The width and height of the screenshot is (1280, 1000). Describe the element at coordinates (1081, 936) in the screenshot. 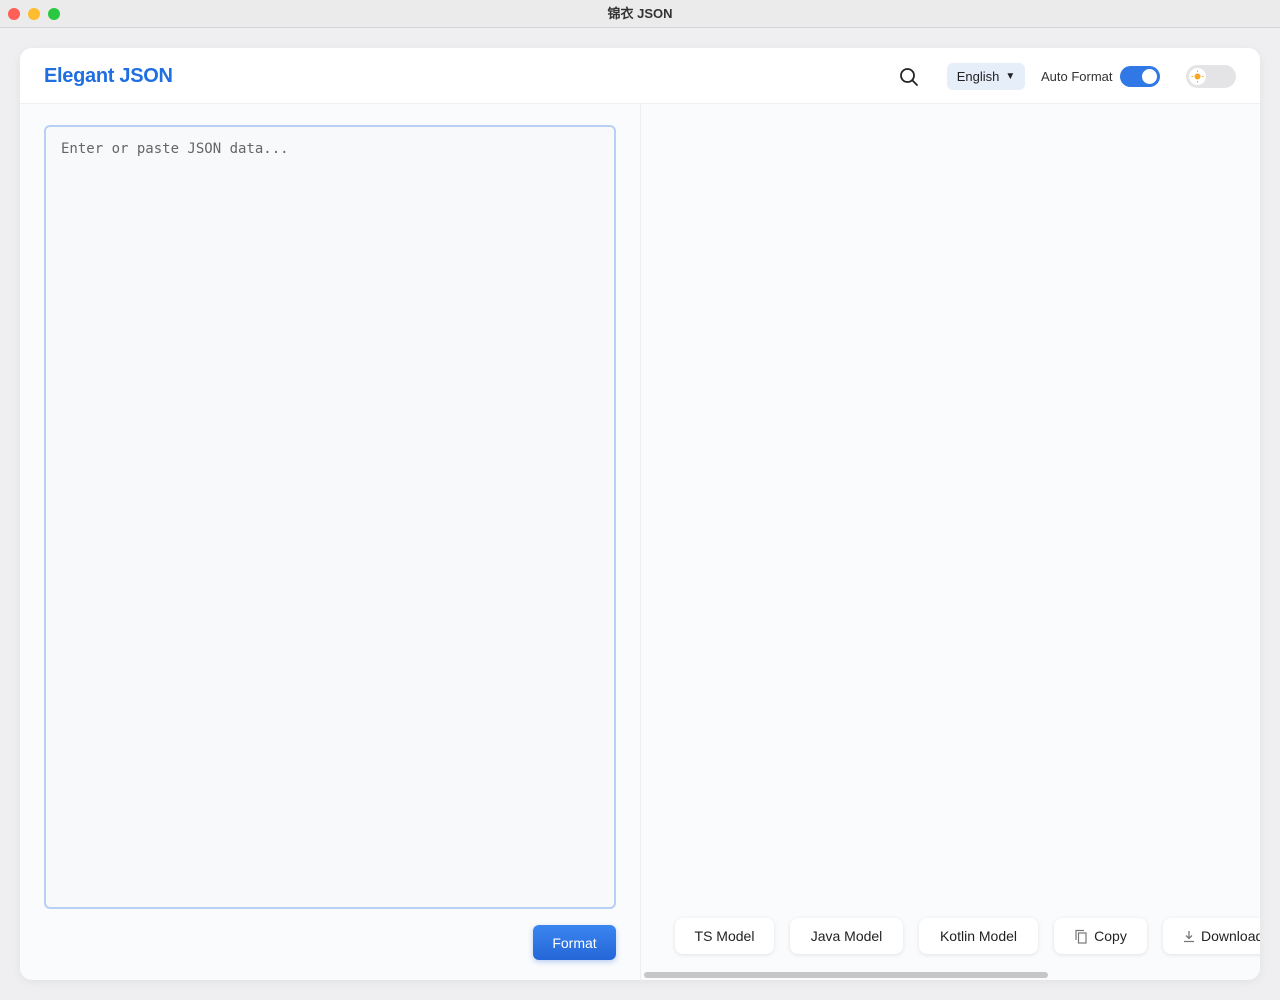

I see `copy-icon` at that location.